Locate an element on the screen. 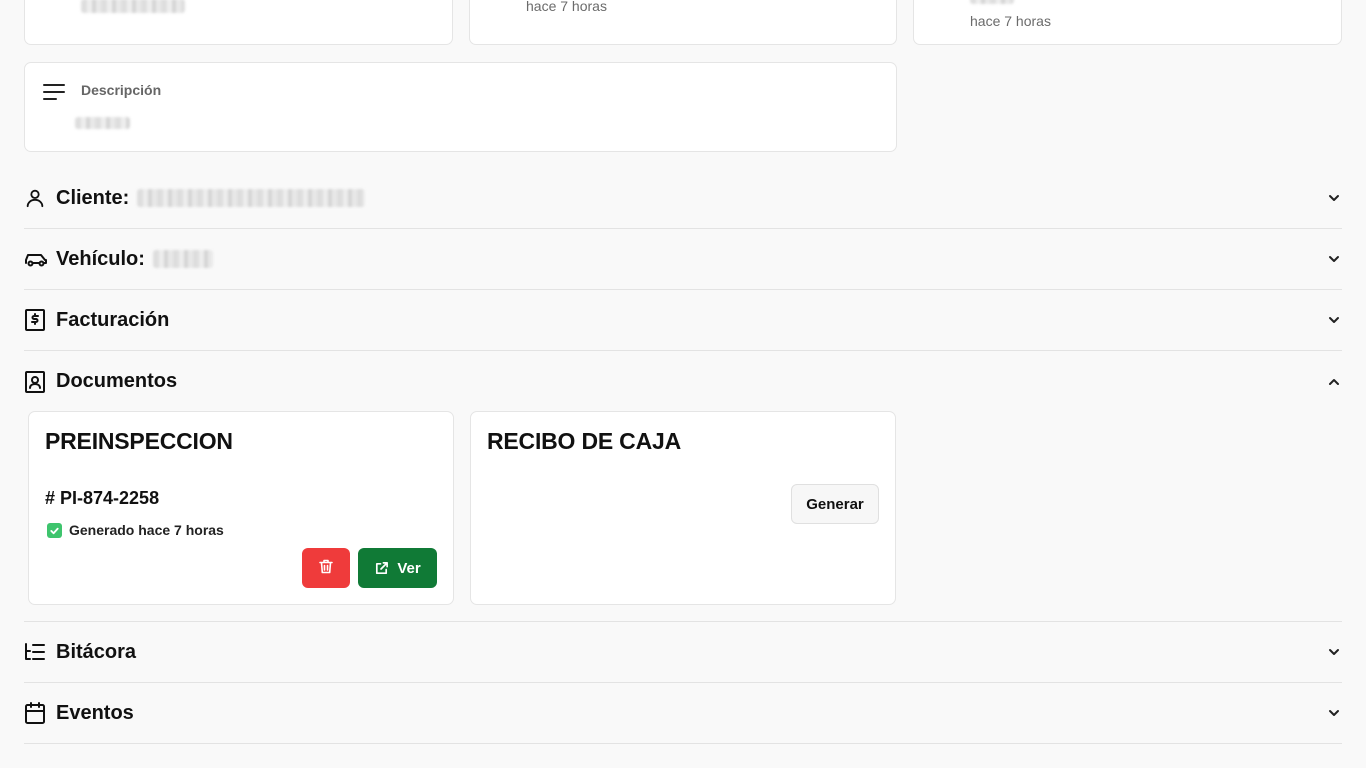 The height and width of the screenshot is (768, 1366). redacted-client-name is located at coordinates (251, 198).